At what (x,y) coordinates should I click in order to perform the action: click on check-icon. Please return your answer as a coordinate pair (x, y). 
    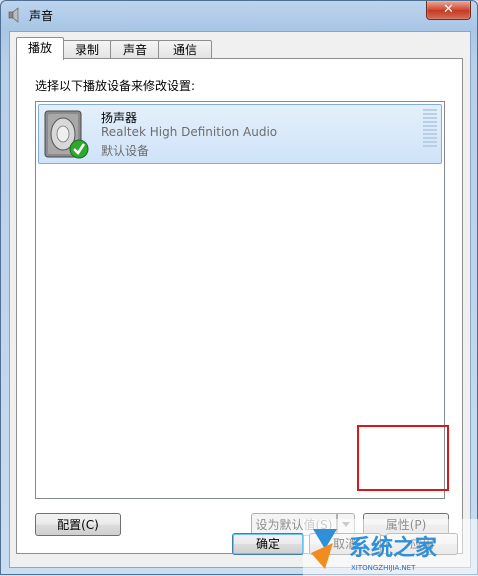
    Looking at the image, I should click on (79, 149).